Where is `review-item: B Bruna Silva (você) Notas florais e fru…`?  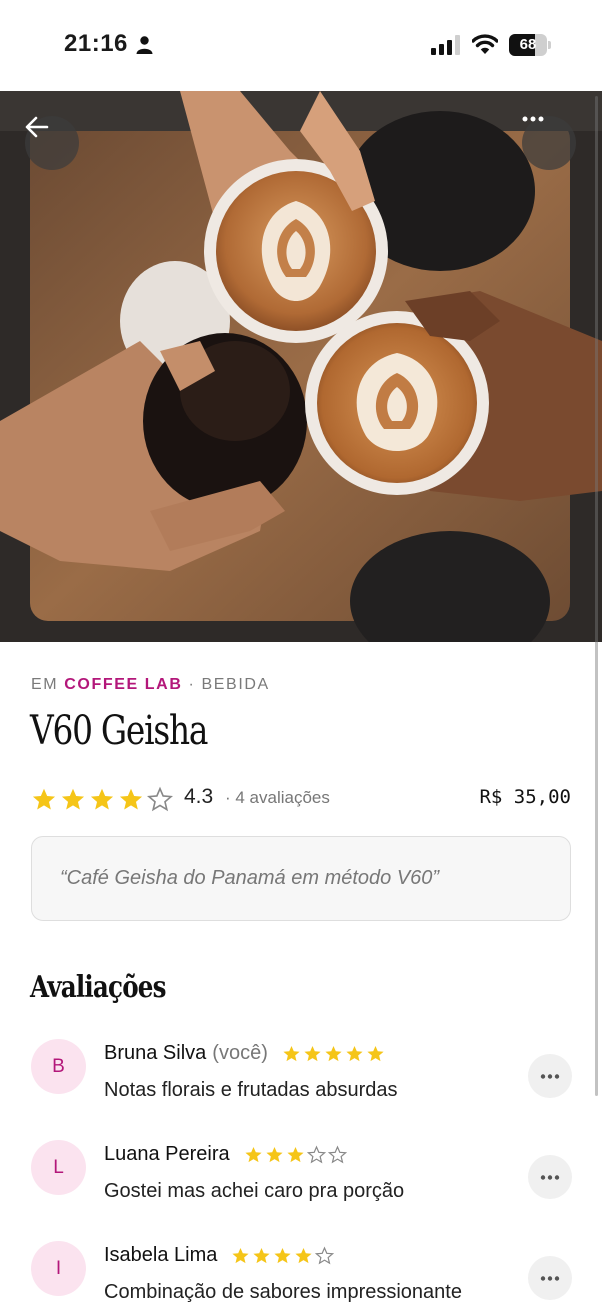 review-item: B Bruna Silva (você) Notas florais e fru… is located at coordinates (301, 1079).